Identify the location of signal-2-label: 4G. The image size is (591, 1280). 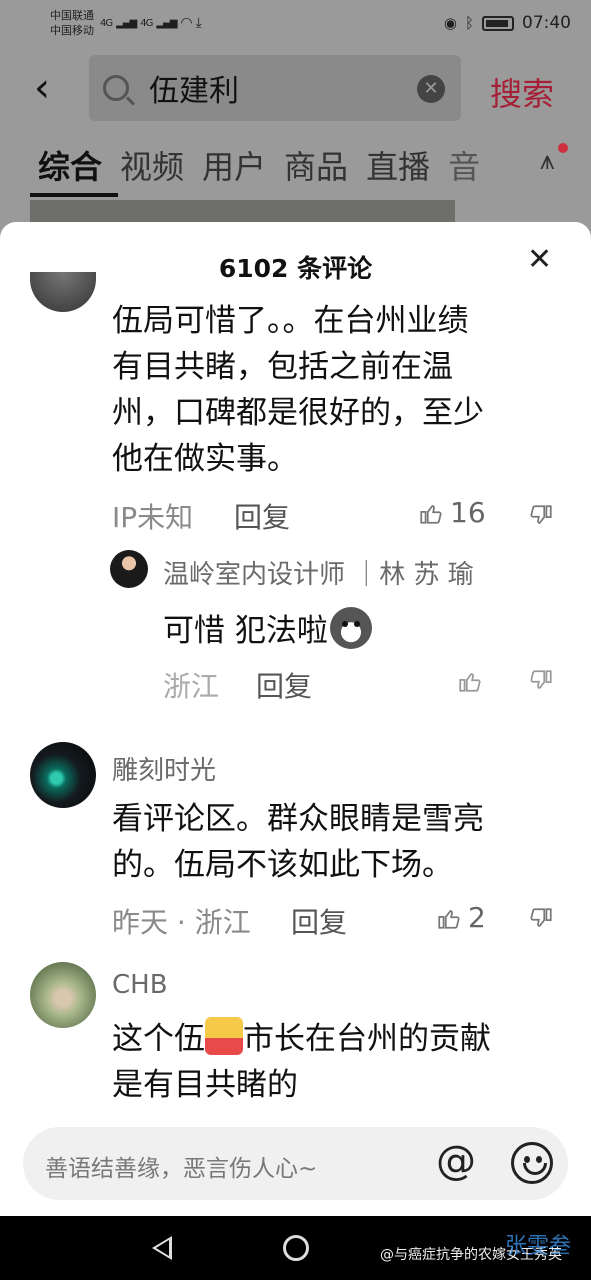
(146, 23).